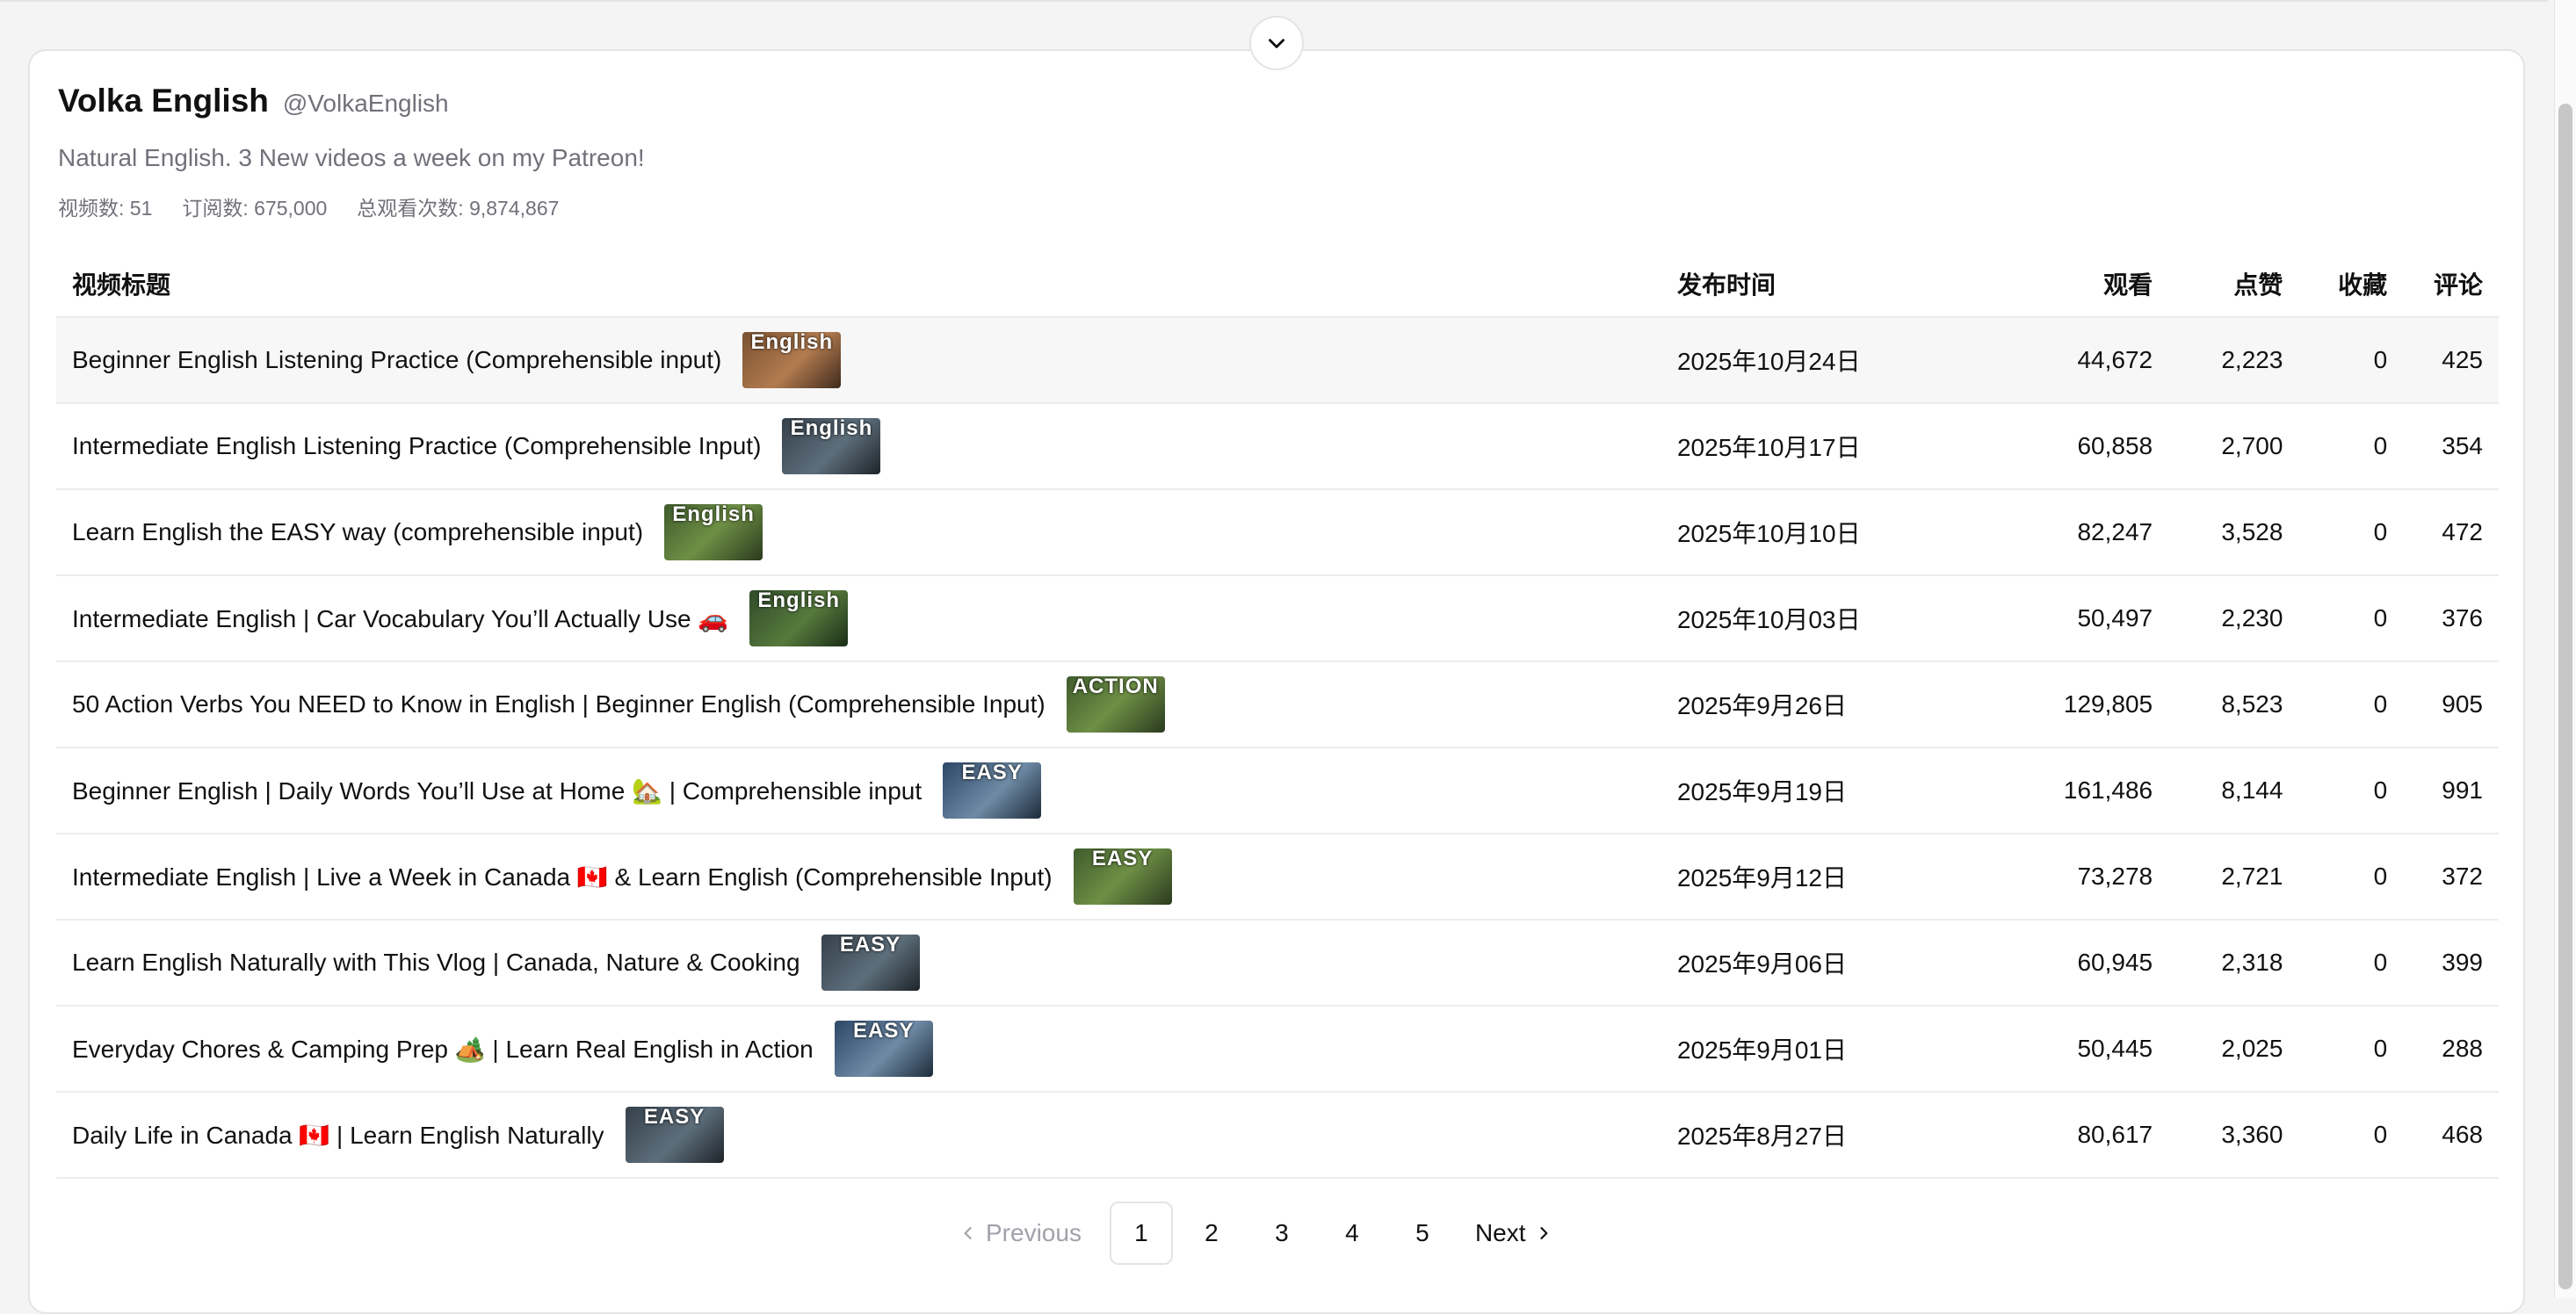  Describe the element at coordinates (2115, 876) in the screenshot. I see `view-count: 73,278` at that location.